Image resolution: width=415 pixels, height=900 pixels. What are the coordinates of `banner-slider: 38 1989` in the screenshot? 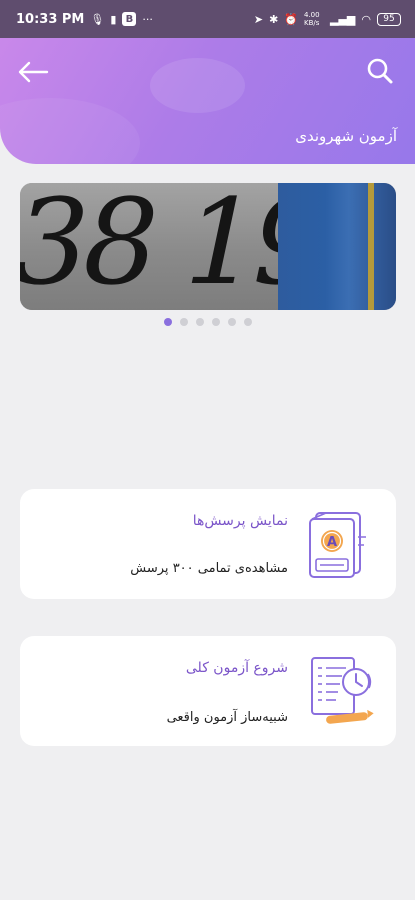 It's located at (208, 246).